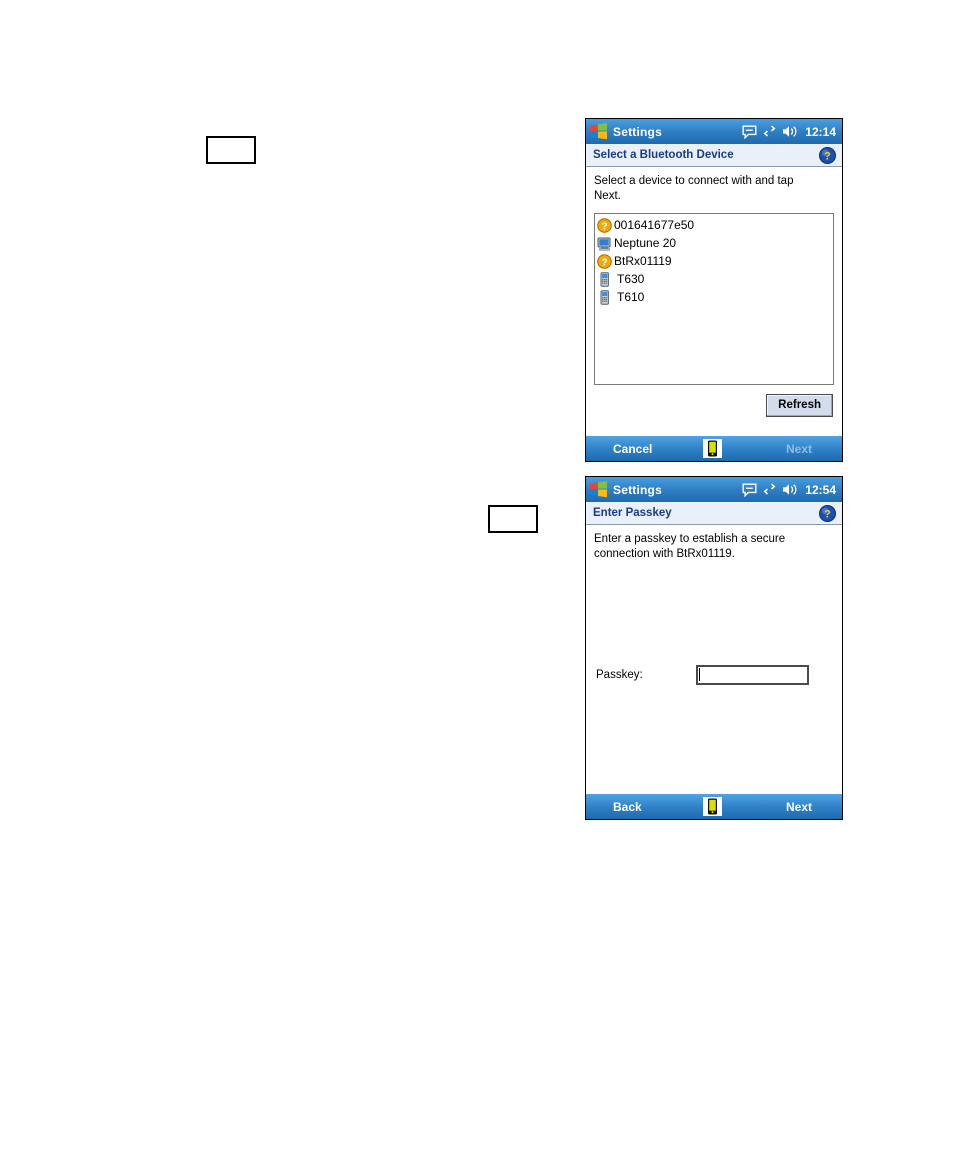 The image size is (954, 1159). What do you see at coordinates (663, 155) in the screenshot?
I see `page-title: Select a Bluetooth Device` at bounding box center [663, 155].